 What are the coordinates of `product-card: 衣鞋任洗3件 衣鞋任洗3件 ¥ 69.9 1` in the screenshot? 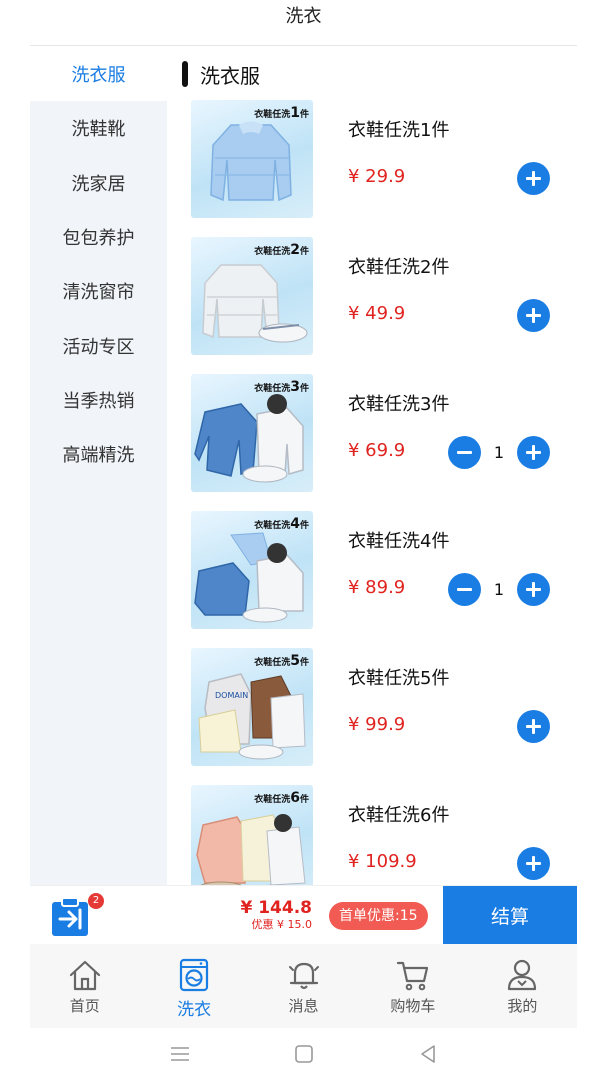 It's located at (384, 434).